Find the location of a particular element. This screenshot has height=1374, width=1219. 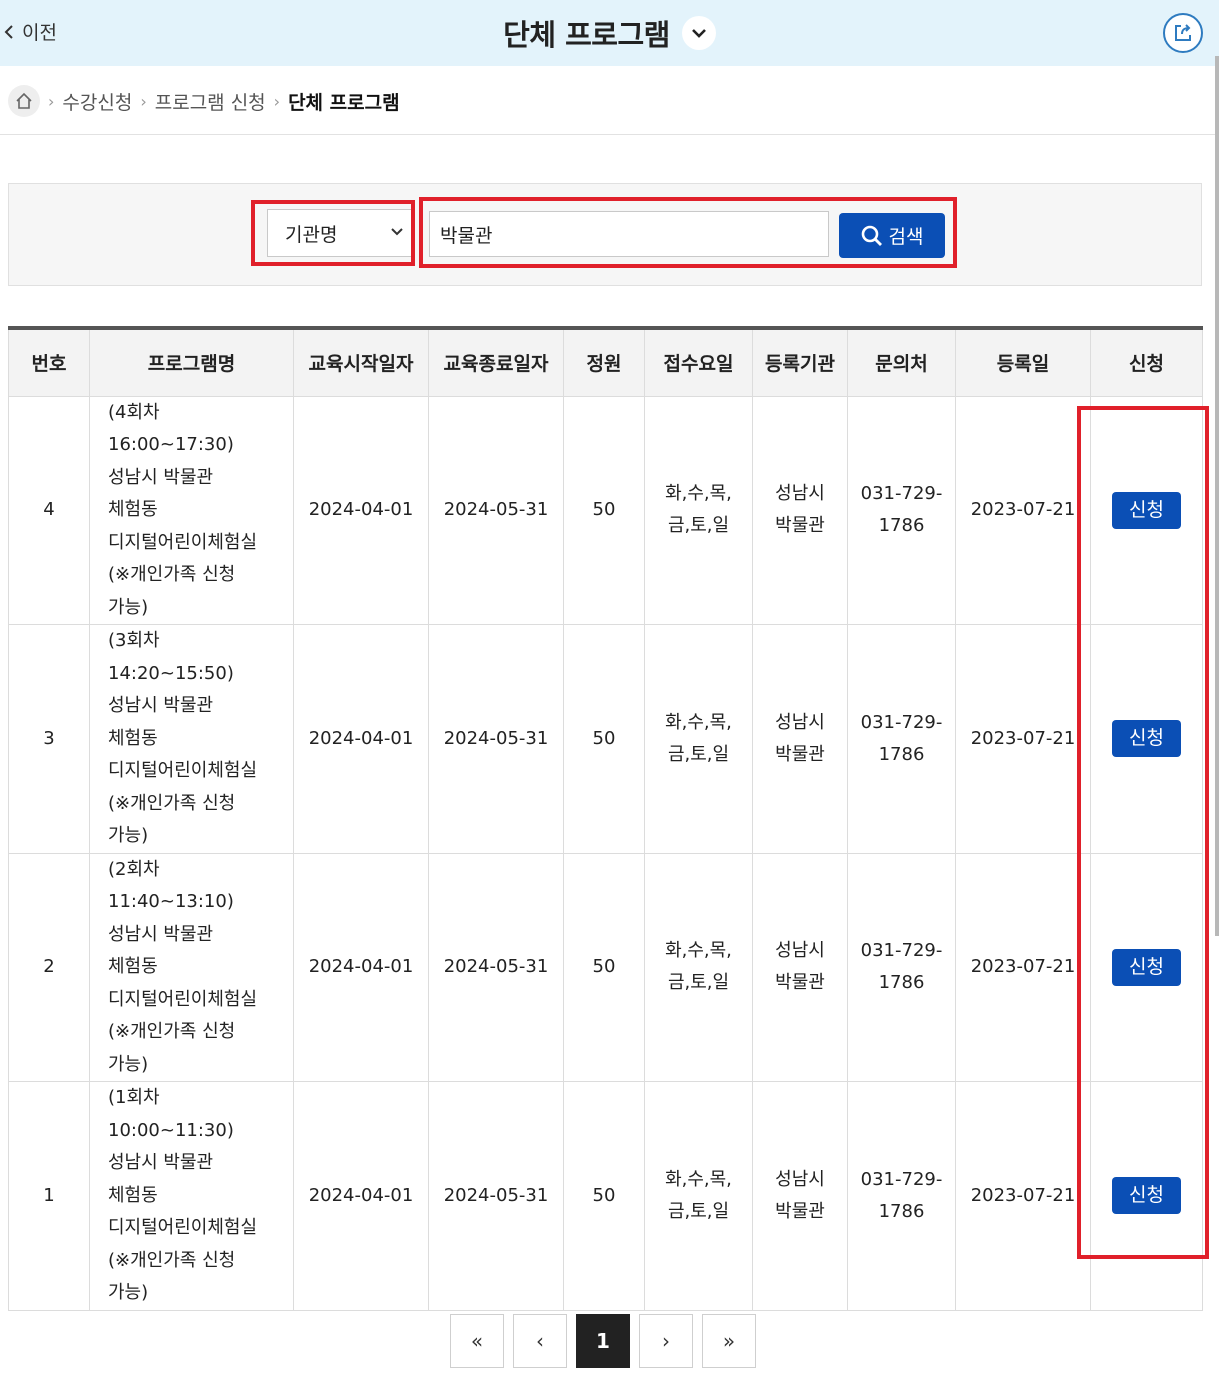

share-icon is located at coordinates (1183, 32).